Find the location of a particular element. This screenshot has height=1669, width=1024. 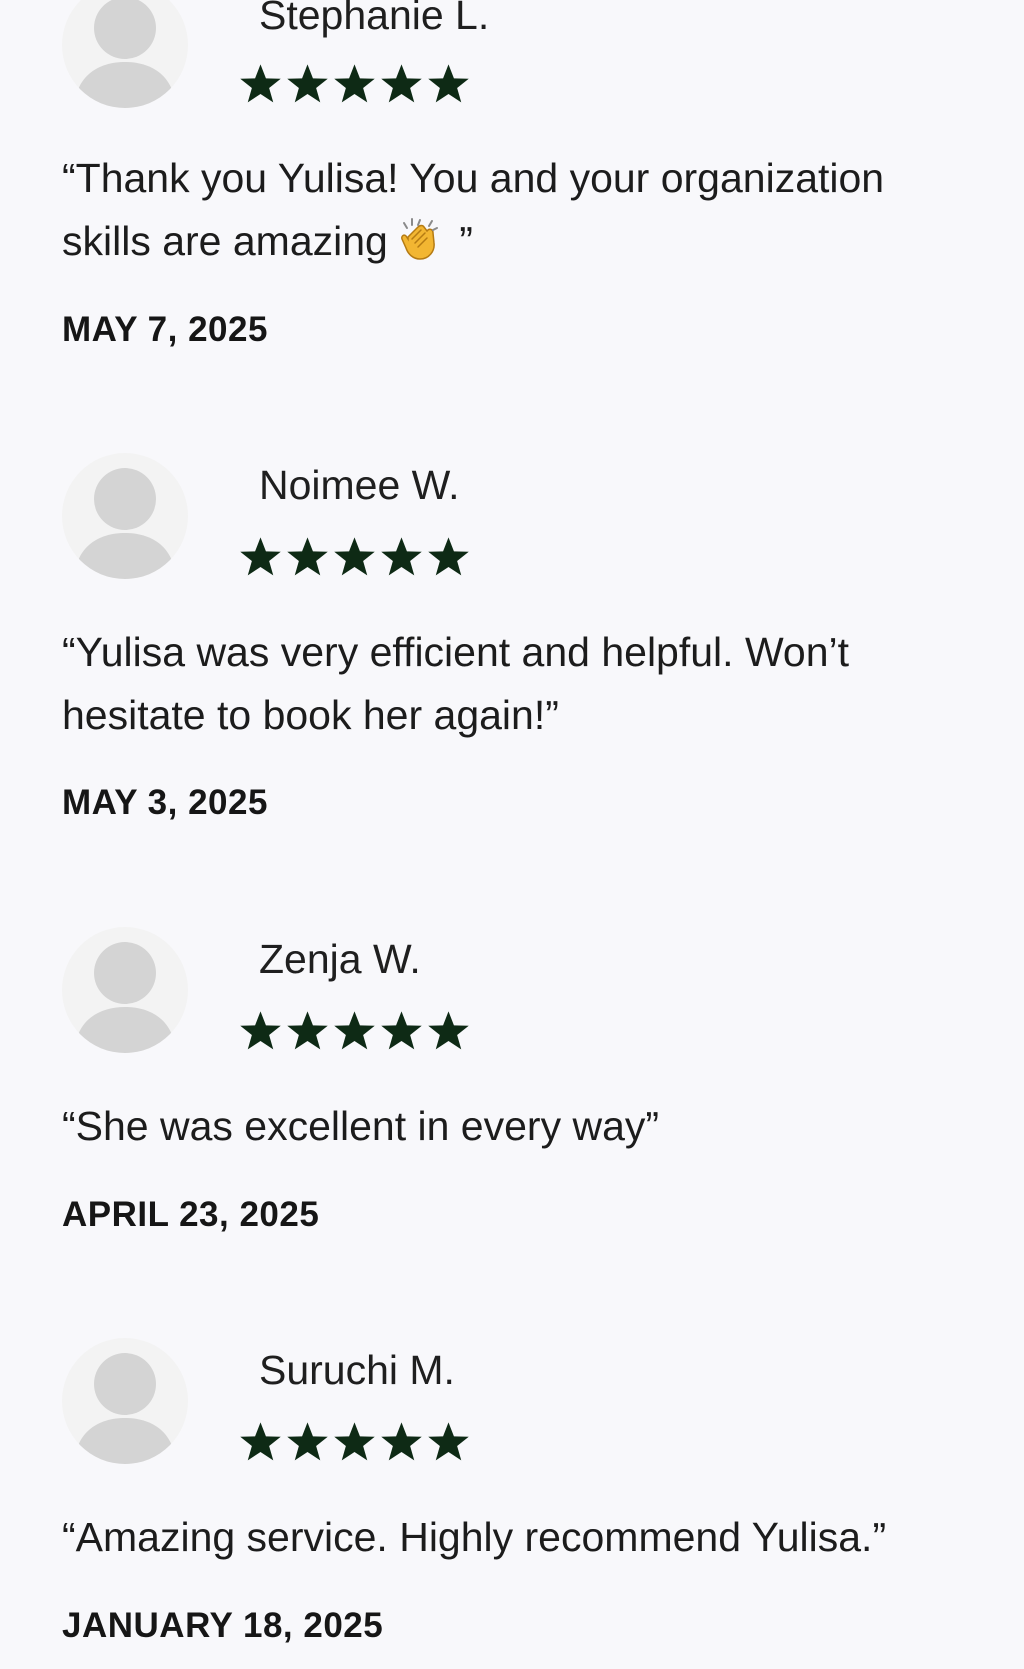

review-date: MAY 3, 2025 is located at coordinates (165, 802).